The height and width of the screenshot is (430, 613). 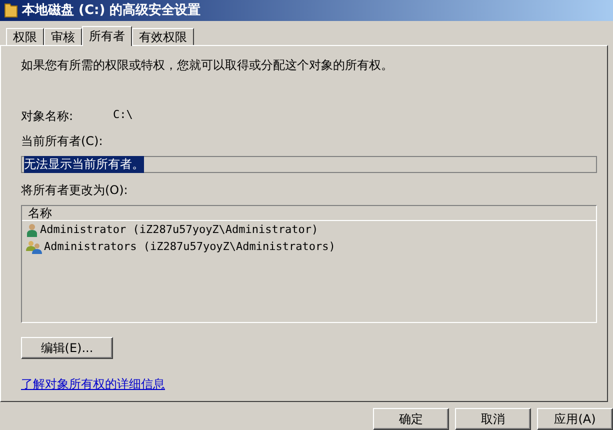 I want to click on change-owner-label: 将所有者更改为(O):, so click(x=75, y=191).